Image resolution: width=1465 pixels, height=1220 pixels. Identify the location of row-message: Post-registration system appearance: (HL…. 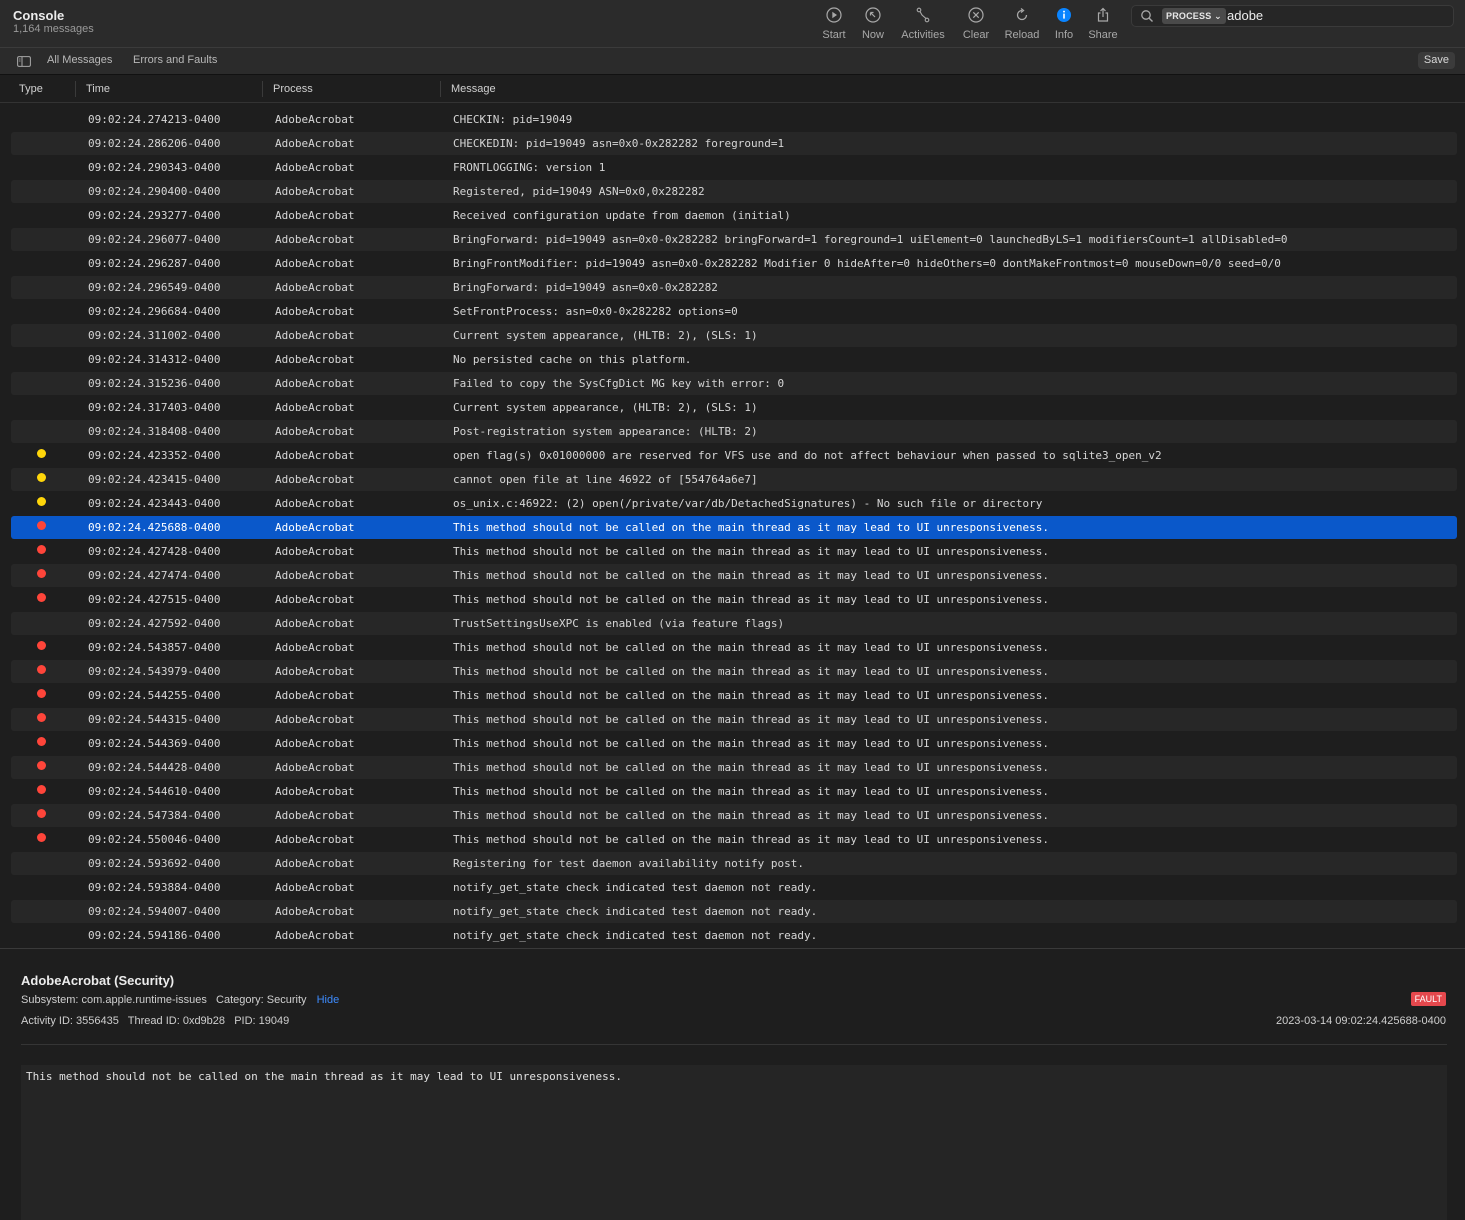
(605, 431).